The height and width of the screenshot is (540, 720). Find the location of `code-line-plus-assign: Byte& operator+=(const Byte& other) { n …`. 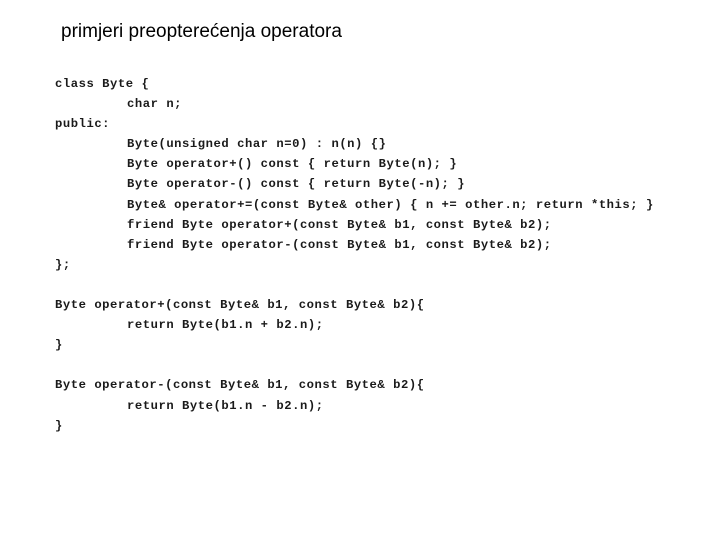

code-line-plus-assign: Byte& operator+=(const Byte& other) { n … is located at coordinates (390, 204).